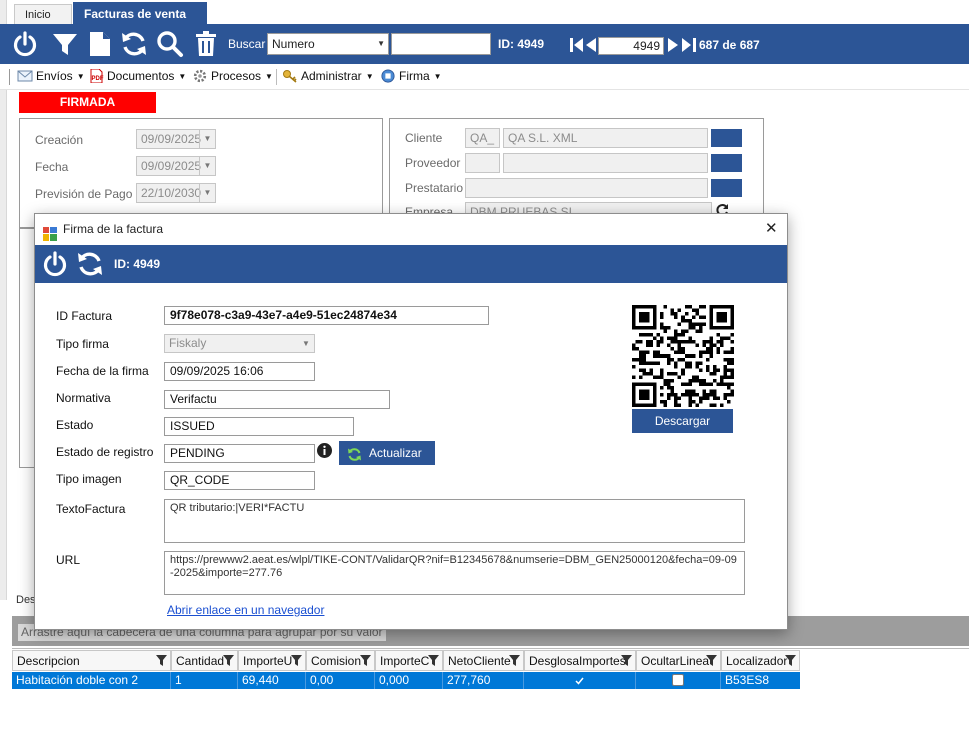 This screenshot has height=747, width=969. I want to click on menu-separator, so click(276, 77).